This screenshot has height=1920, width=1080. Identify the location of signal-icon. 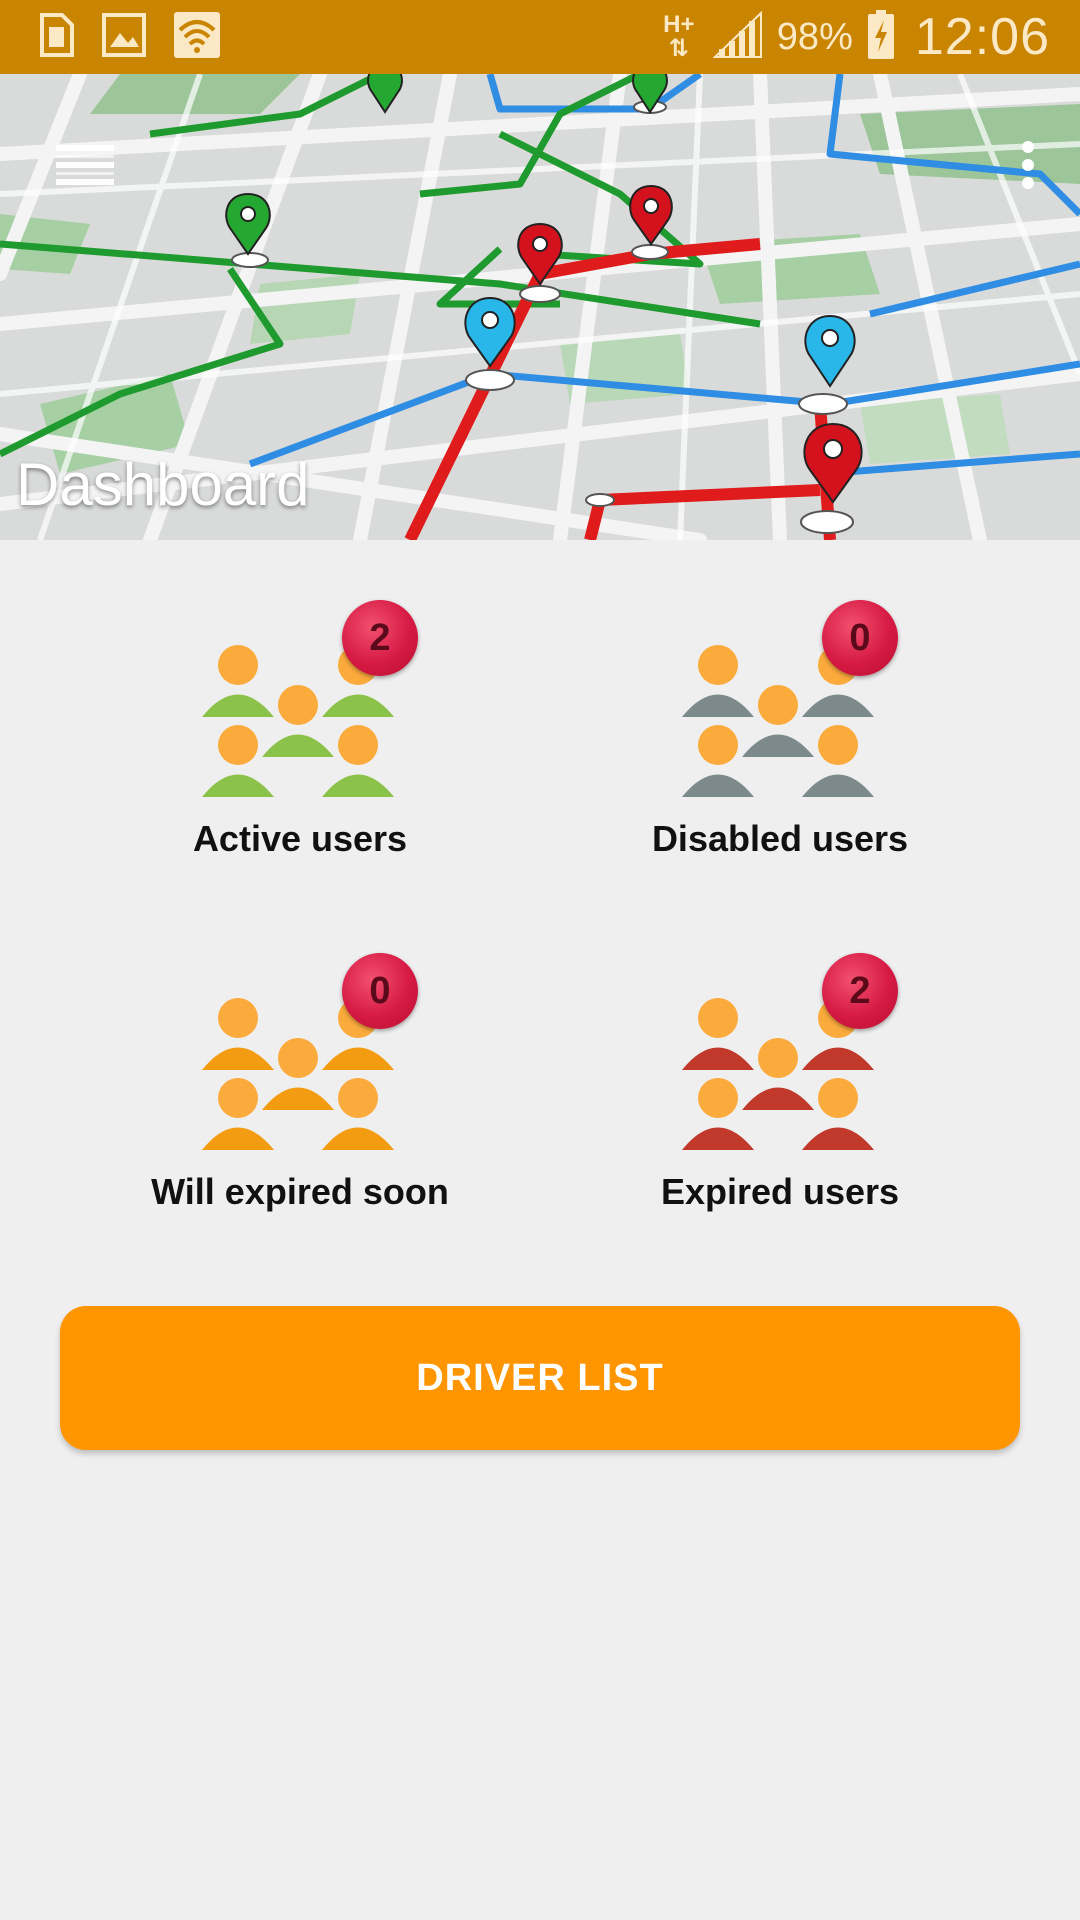
(737, 37).